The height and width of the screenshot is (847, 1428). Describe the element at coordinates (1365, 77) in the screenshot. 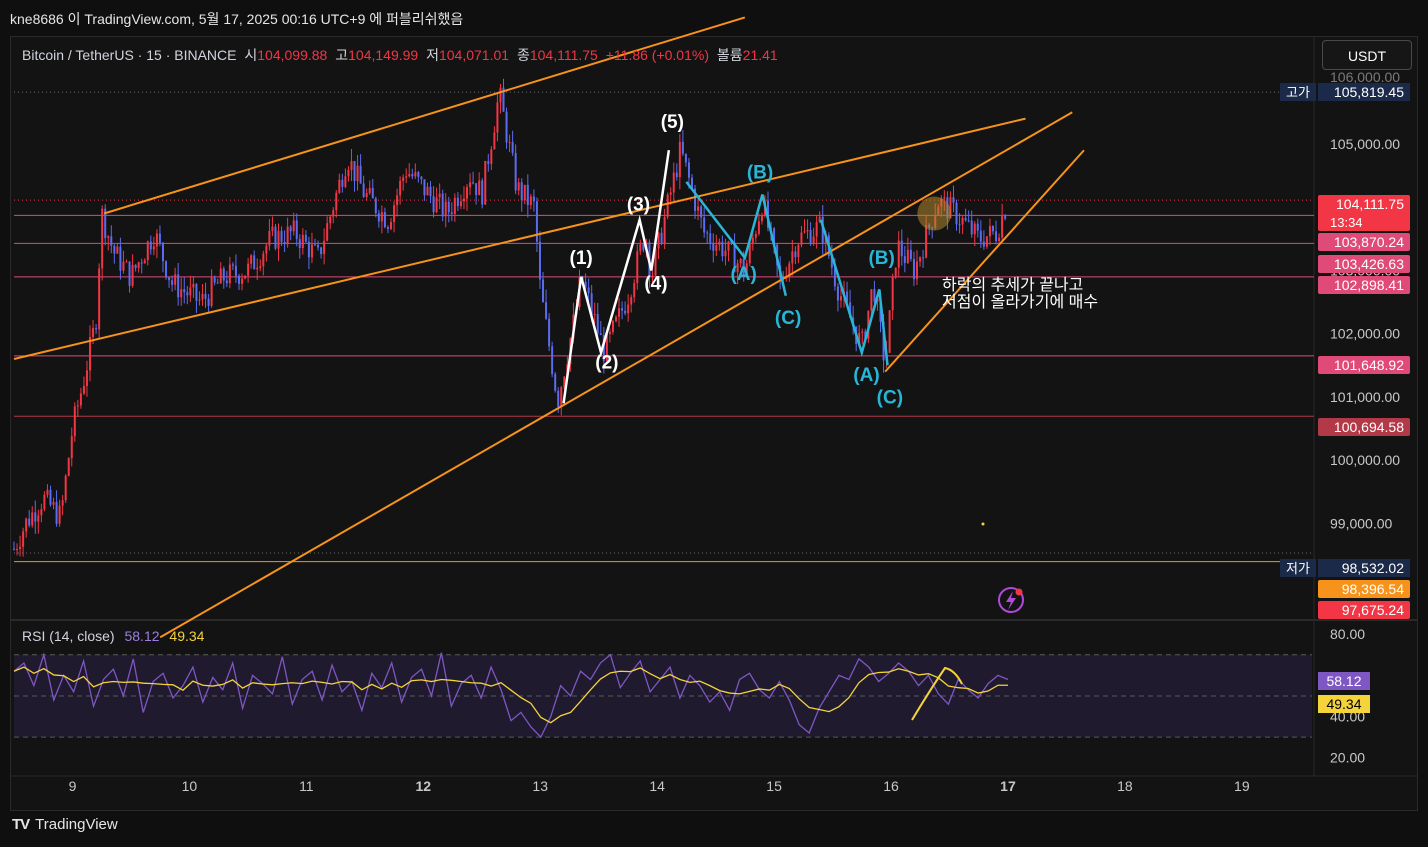

I see `price-tick-label-partial: 106,000.00` at that location.